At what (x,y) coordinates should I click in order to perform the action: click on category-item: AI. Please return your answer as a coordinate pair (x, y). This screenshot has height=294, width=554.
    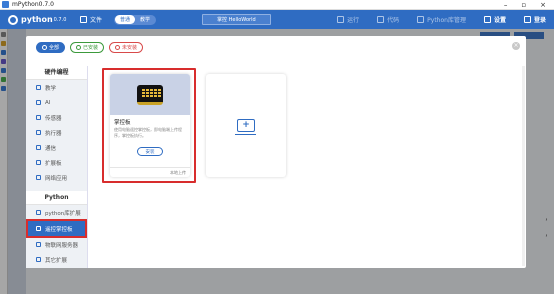
    Looking at the image, I should click on (56, 102).